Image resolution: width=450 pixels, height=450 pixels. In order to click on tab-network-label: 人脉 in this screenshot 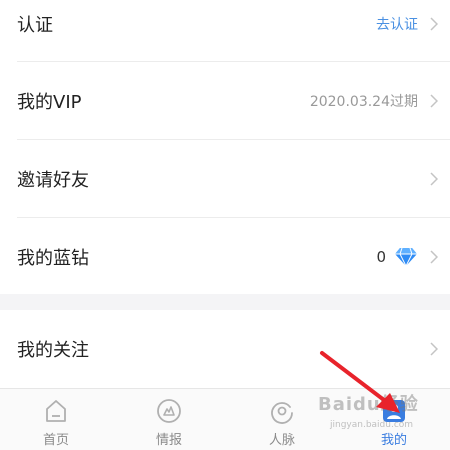, I will do `click(281, 440)`.